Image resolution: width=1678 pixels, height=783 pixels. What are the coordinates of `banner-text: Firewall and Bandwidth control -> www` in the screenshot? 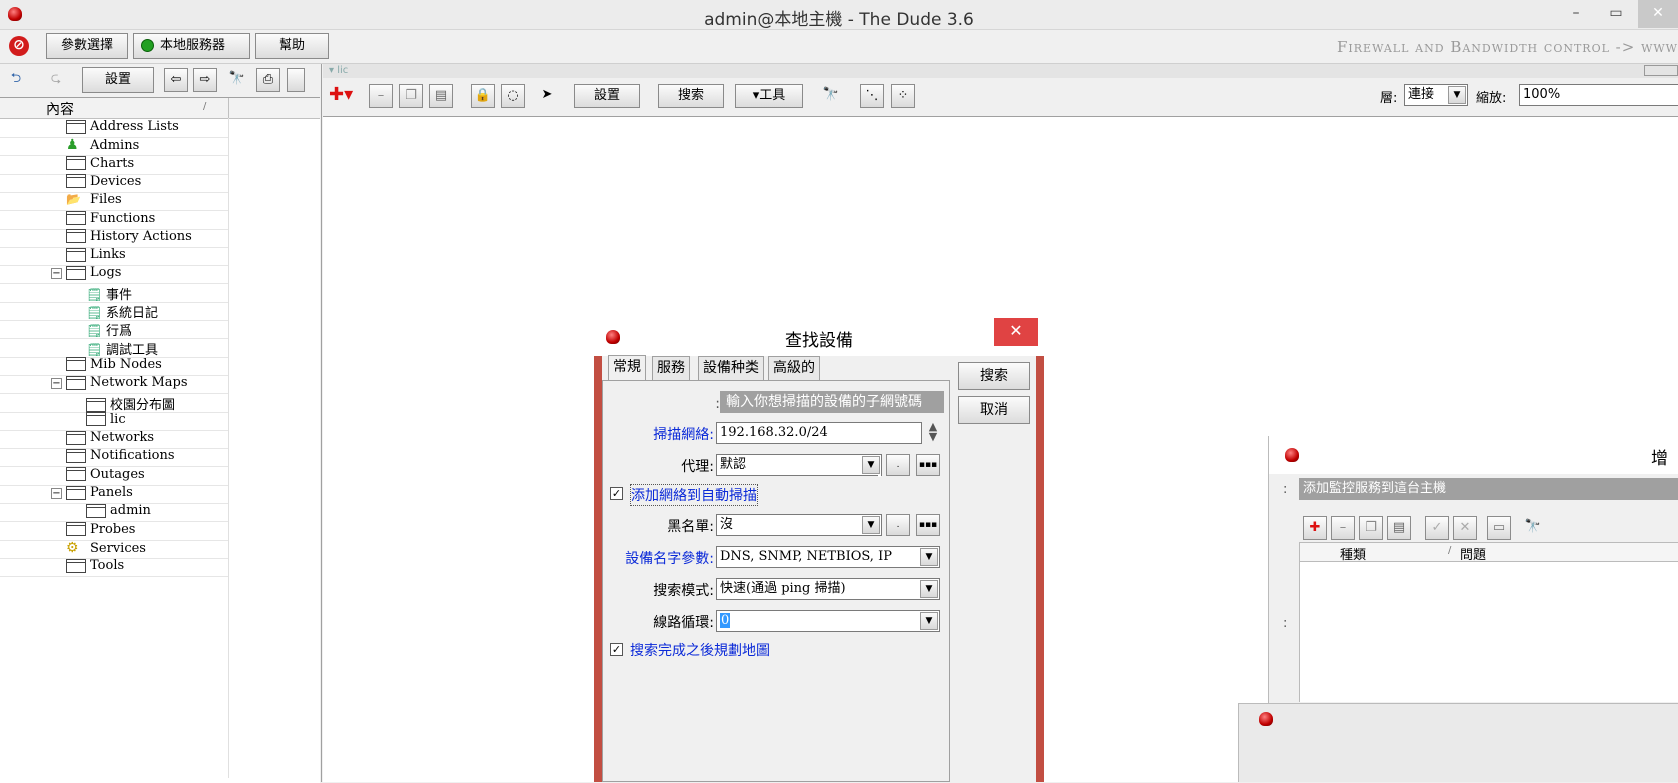 It's located at (1507, 47).